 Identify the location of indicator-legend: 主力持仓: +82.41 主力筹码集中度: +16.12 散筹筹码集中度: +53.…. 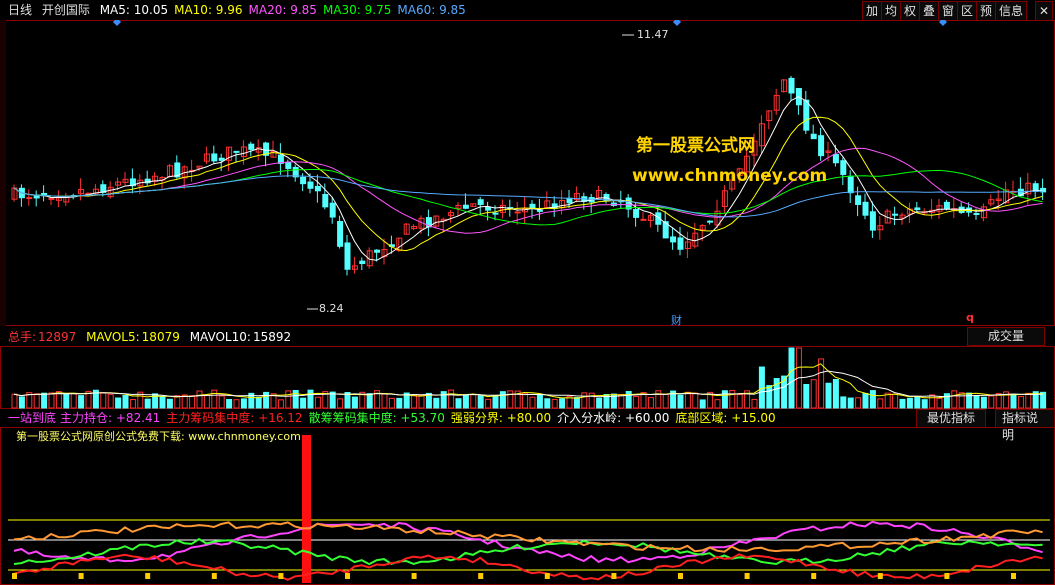
(421, 418).